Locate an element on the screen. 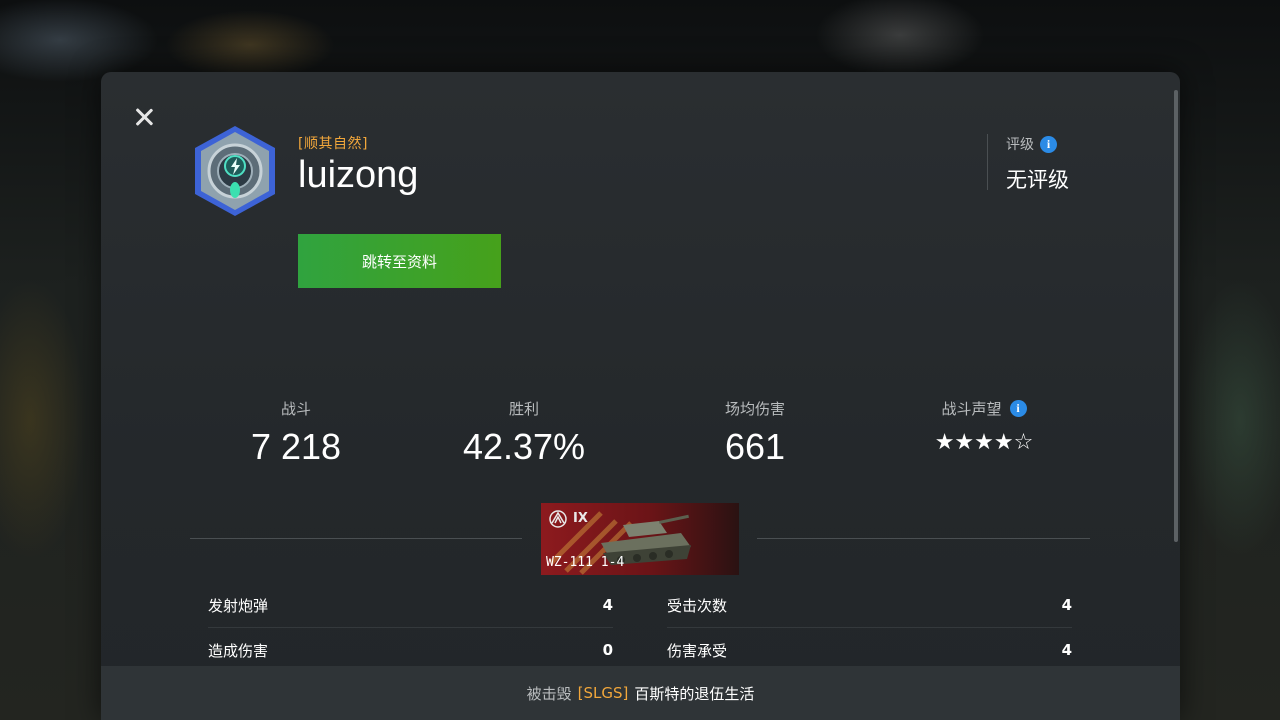 This screenshot has width=1280, height=720. rank-badge-icon is located at coordinates (235, 171).